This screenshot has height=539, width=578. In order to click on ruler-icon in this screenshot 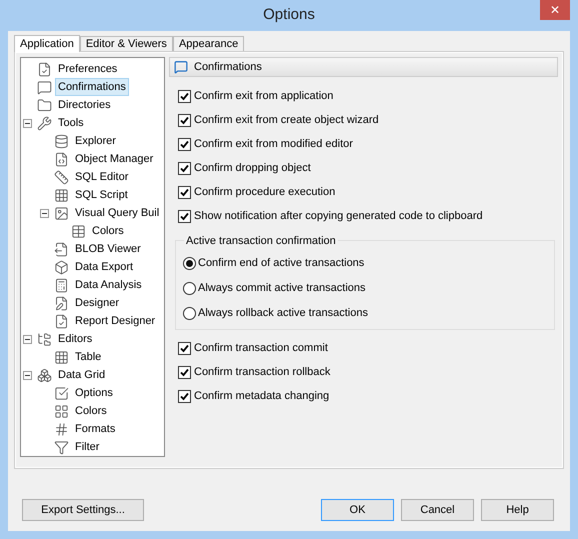, I will do `click(61, 177)`.